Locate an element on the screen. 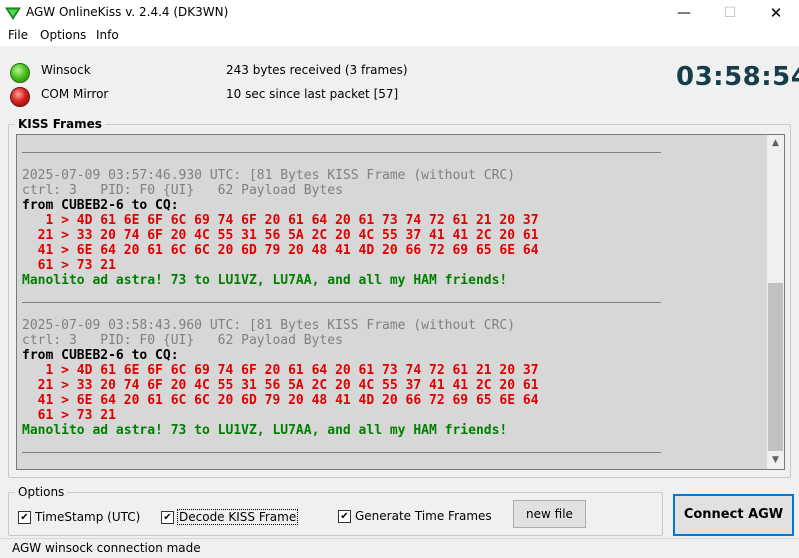 This screenshot has height=558, width=799. scroll-thumb is located at coordinates (775, 367).